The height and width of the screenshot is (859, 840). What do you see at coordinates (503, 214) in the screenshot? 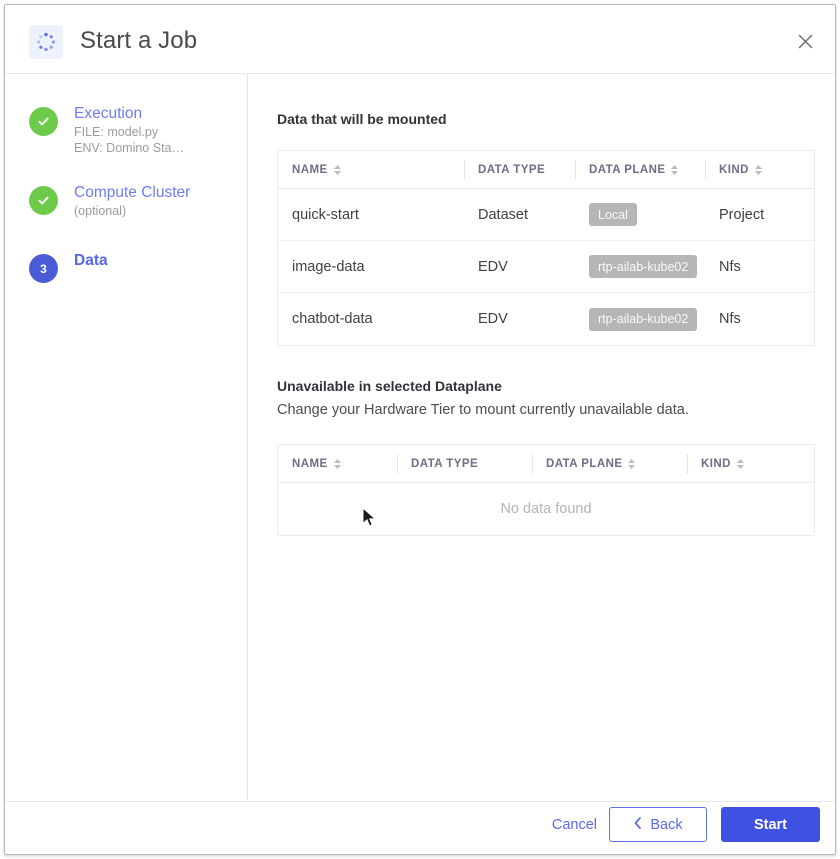
I see `cell-data-type: Dataset` at bounding box center [503, 214].